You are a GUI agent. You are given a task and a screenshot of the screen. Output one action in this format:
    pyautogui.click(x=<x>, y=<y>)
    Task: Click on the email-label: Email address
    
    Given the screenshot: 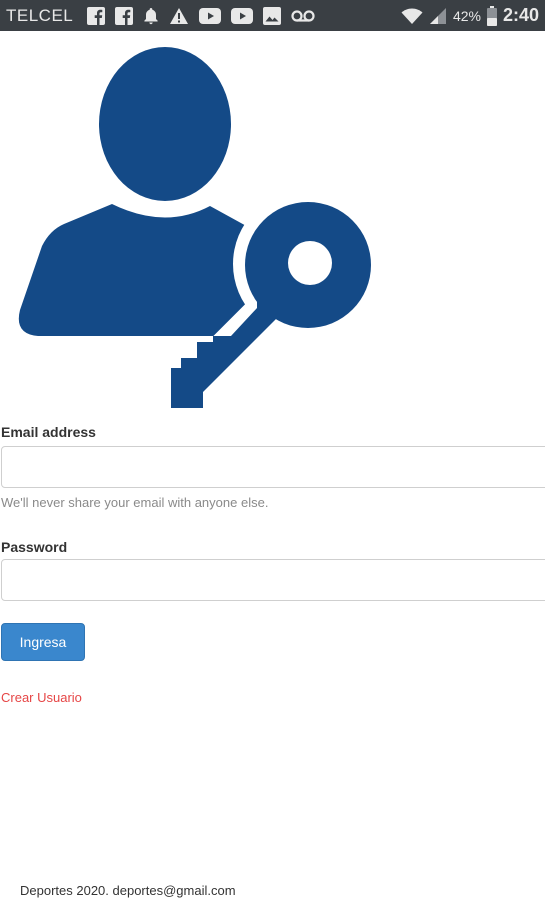 What is the action you would take?
    pyautogui.click(x=48, y=432)
    